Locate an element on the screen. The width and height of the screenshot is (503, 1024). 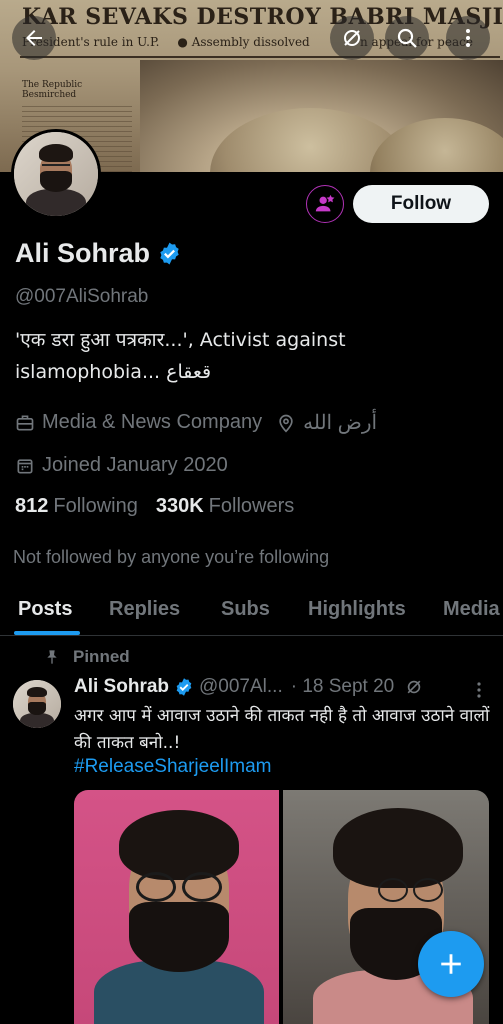
more-vertical-icon is located at coordinates (468, 38).